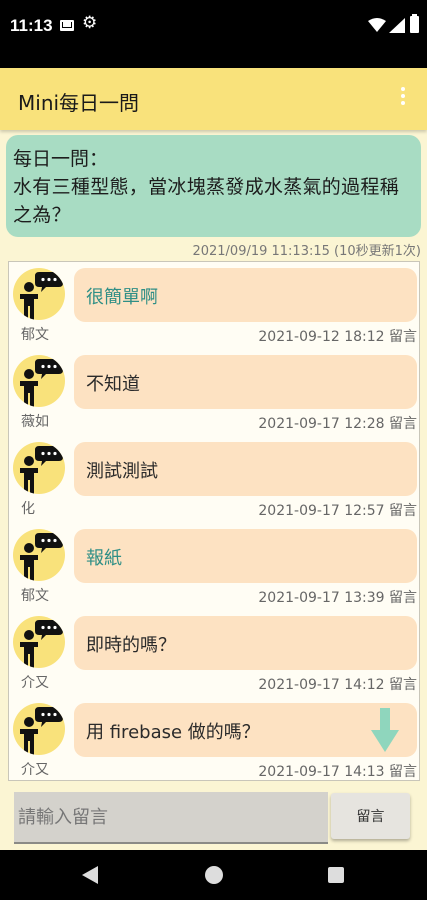 Image resolution: width=427 pixels, height=900 pixels. Describe the element at coordinates (245, 382) in the screenshot. I see `comment-bubble: 不知道` at that location.